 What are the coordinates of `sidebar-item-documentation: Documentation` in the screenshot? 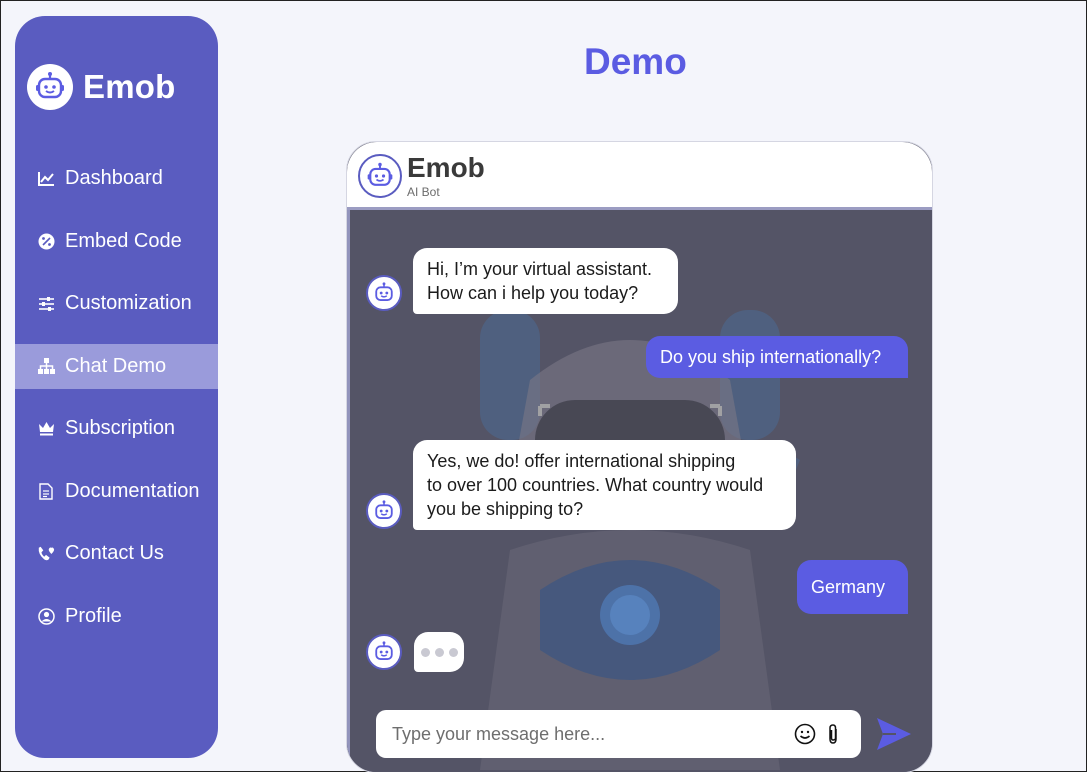 It's located at (116, 491).